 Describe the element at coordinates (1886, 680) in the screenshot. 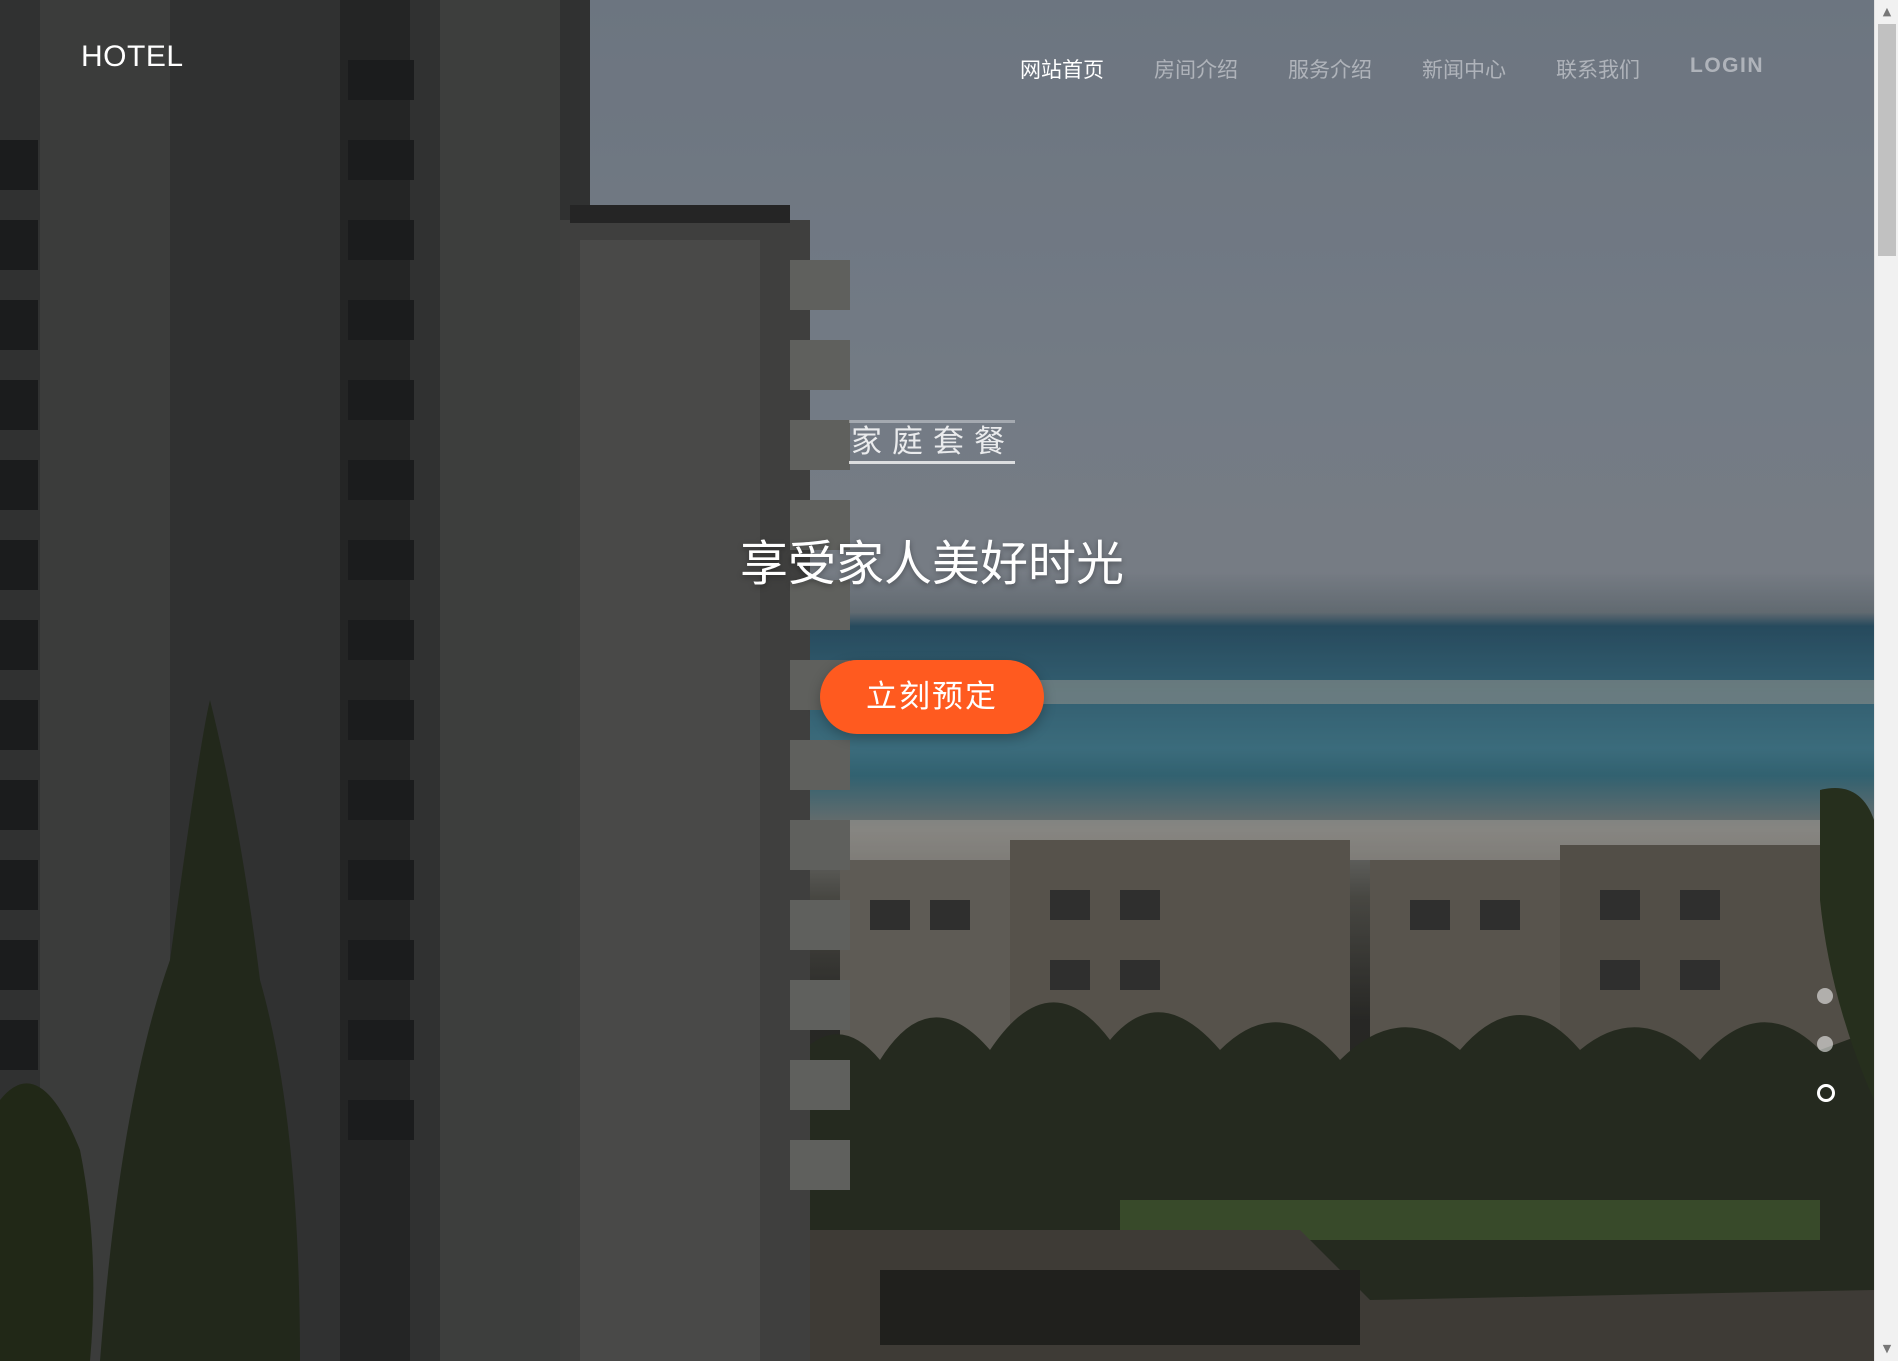

I see `vertical-scrollbar: ▲ ▼` at that location.